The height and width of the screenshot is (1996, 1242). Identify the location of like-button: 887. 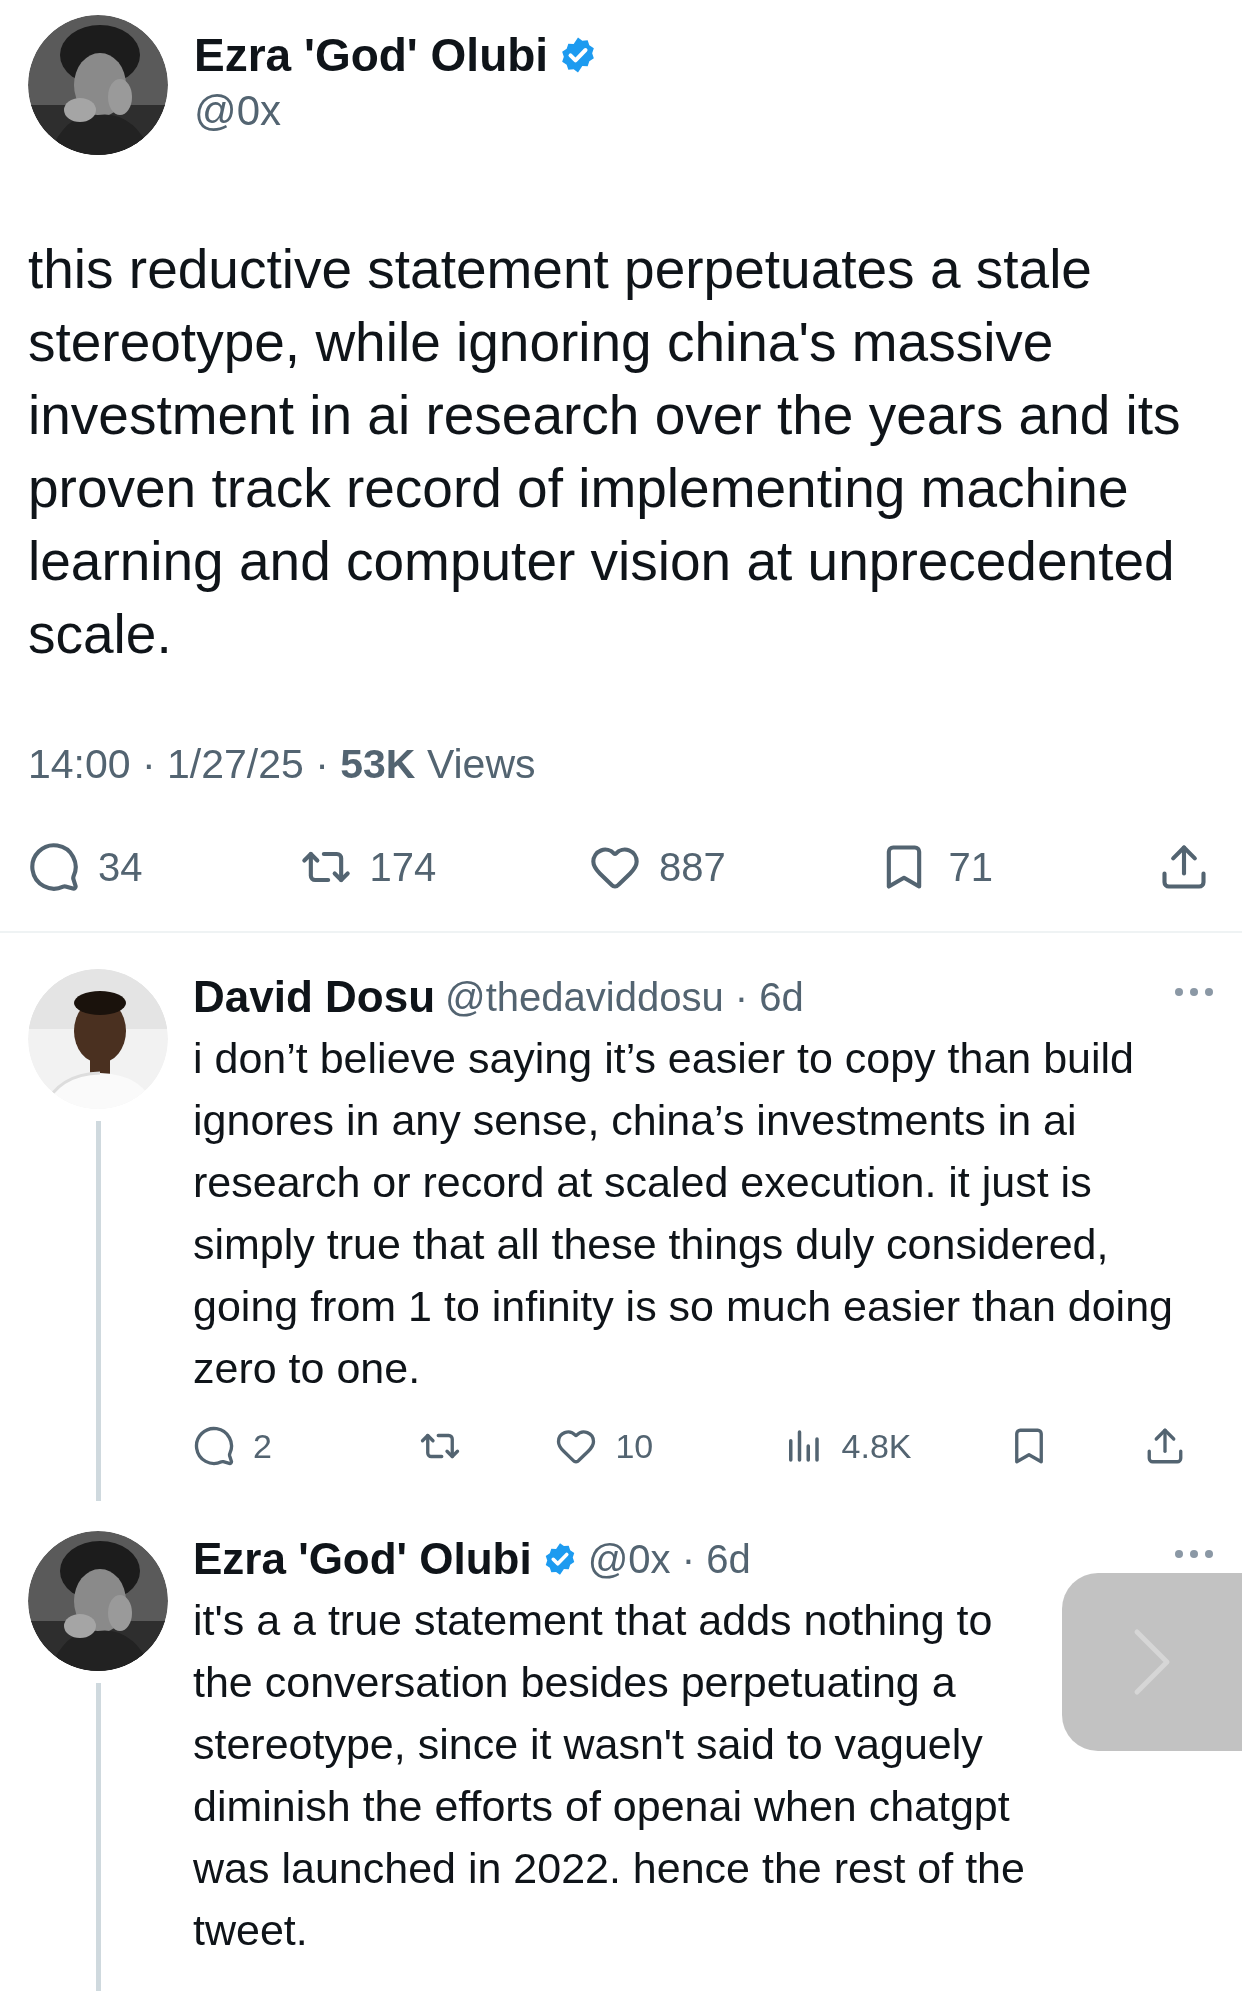
(734, 867).